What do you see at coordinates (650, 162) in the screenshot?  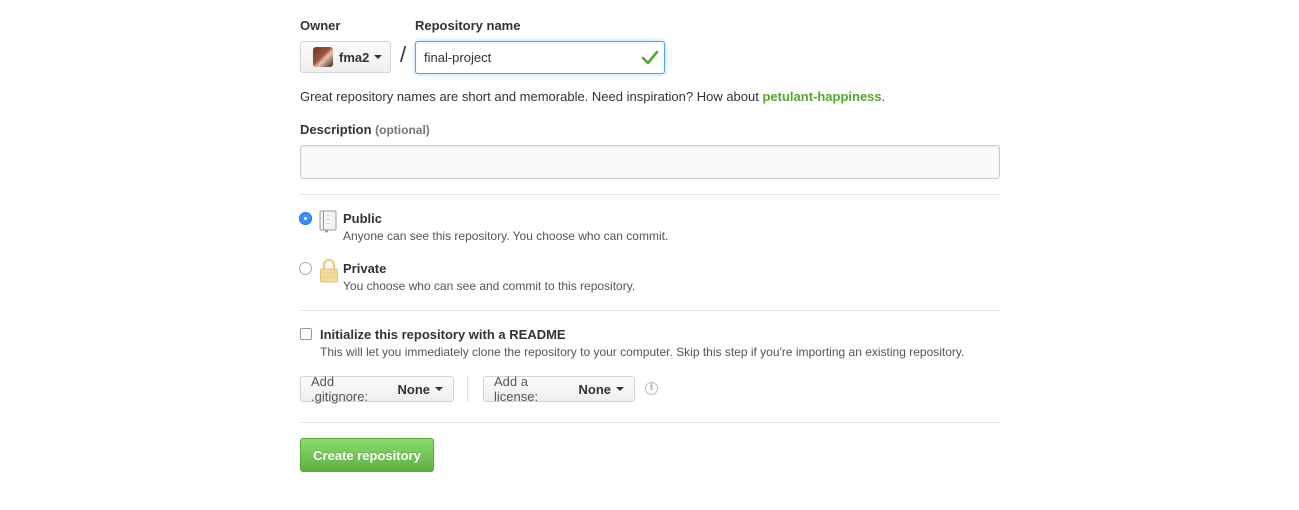 I see `description-input` at bounding box center [650, 162].